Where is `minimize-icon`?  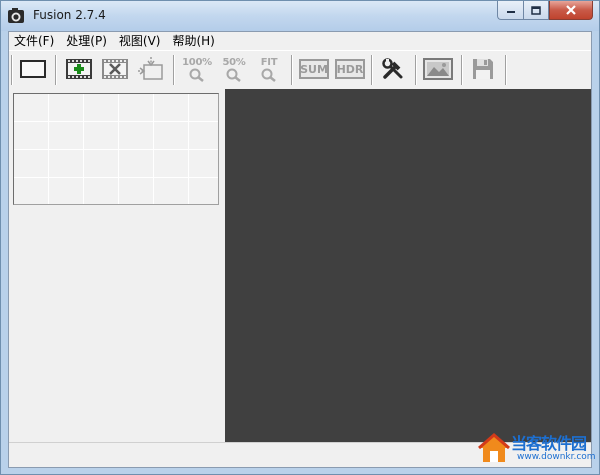
minimize-icon is located at coordinates (510, 12).